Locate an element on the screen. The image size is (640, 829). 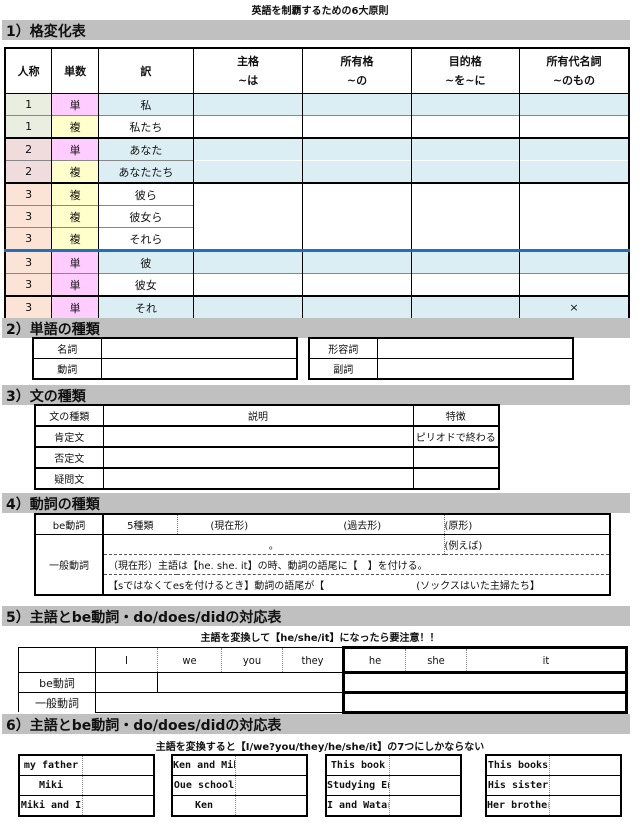
number-cell: 単 is located at coordinates (75, 149).